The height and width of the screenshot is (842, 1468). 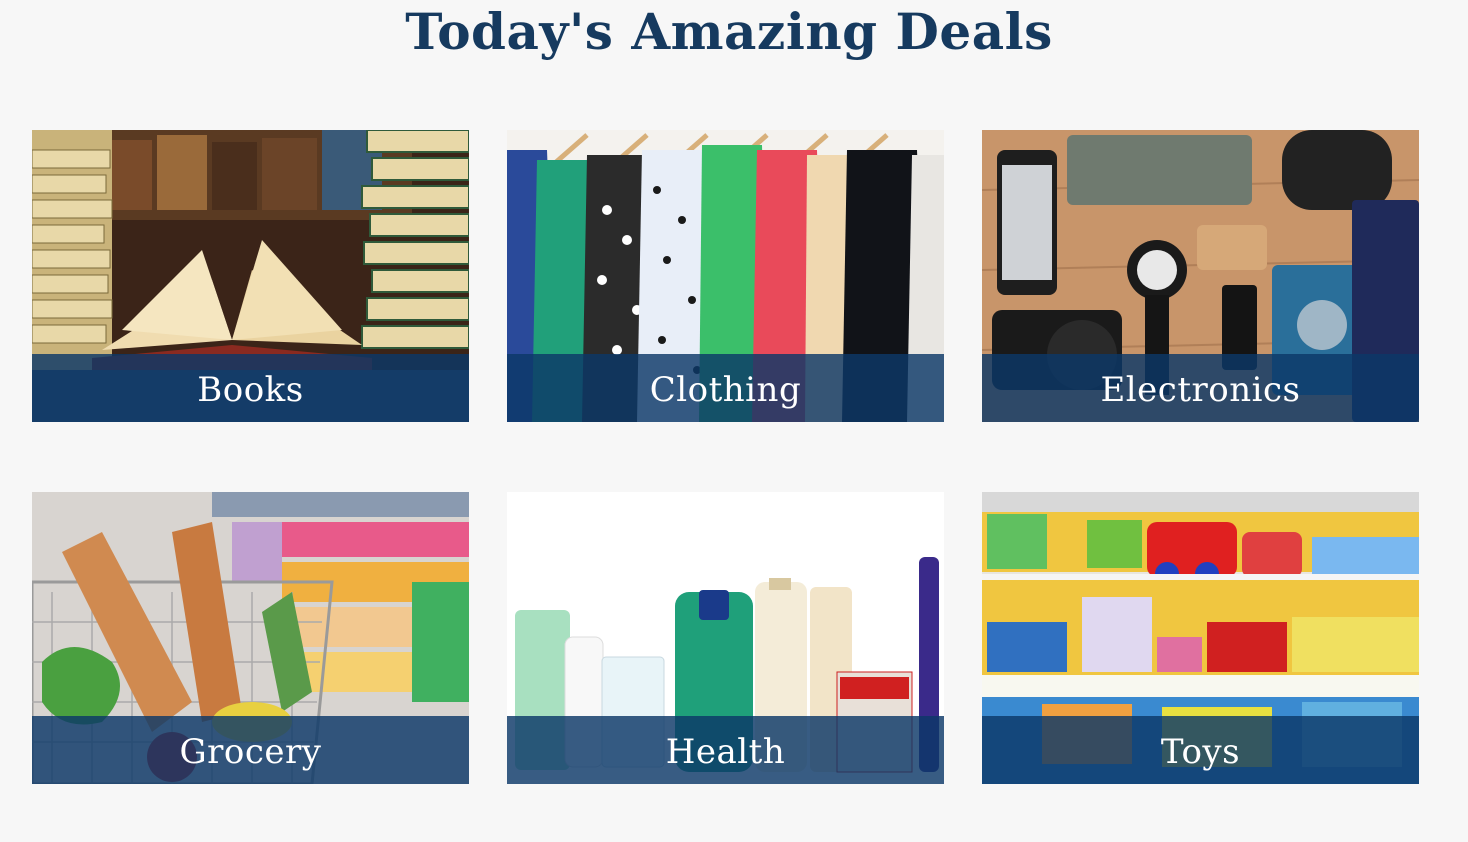 I want to click on category-label-books: Books, so click(x=250, y=388).